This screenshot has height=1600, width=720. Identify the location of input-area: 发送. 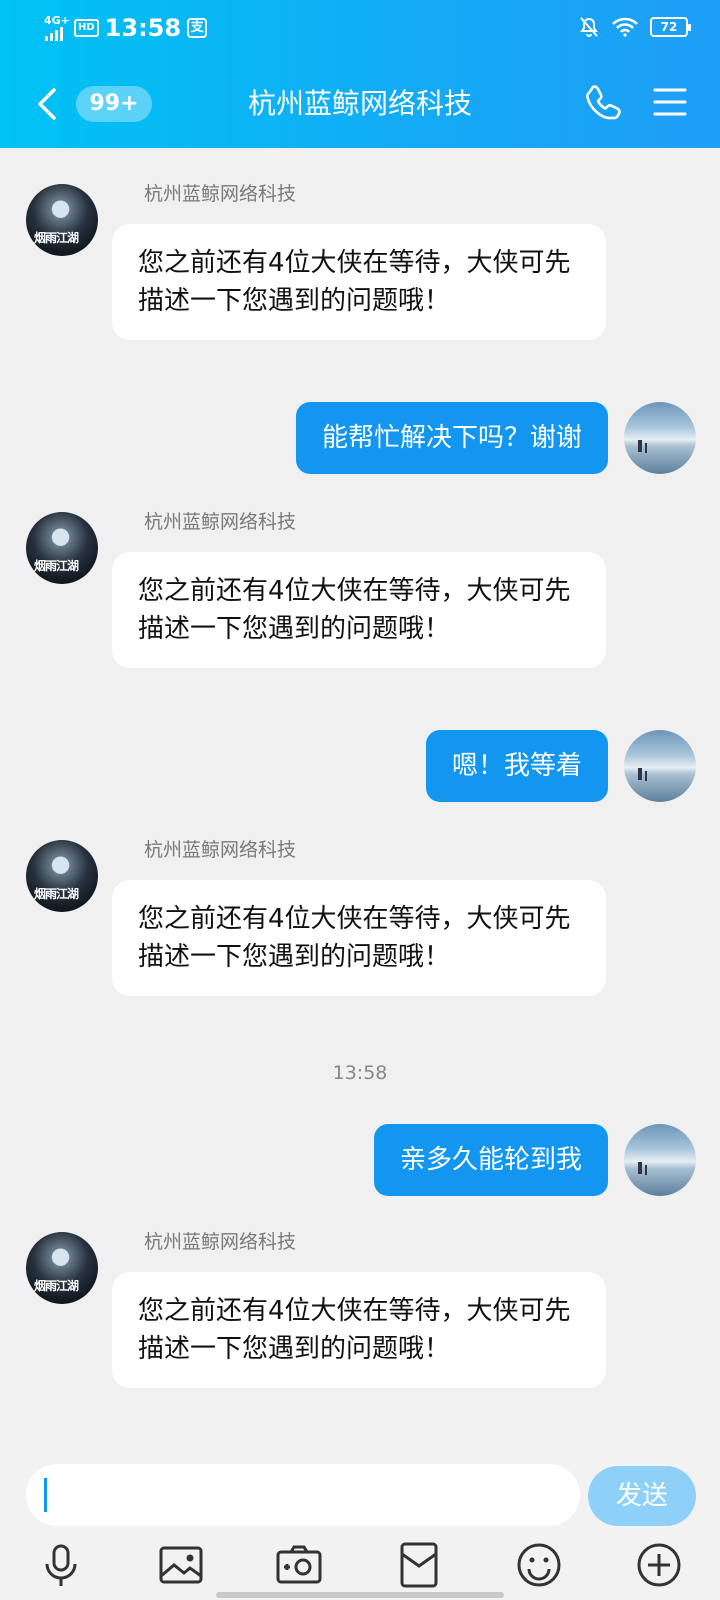
(360, 1524).